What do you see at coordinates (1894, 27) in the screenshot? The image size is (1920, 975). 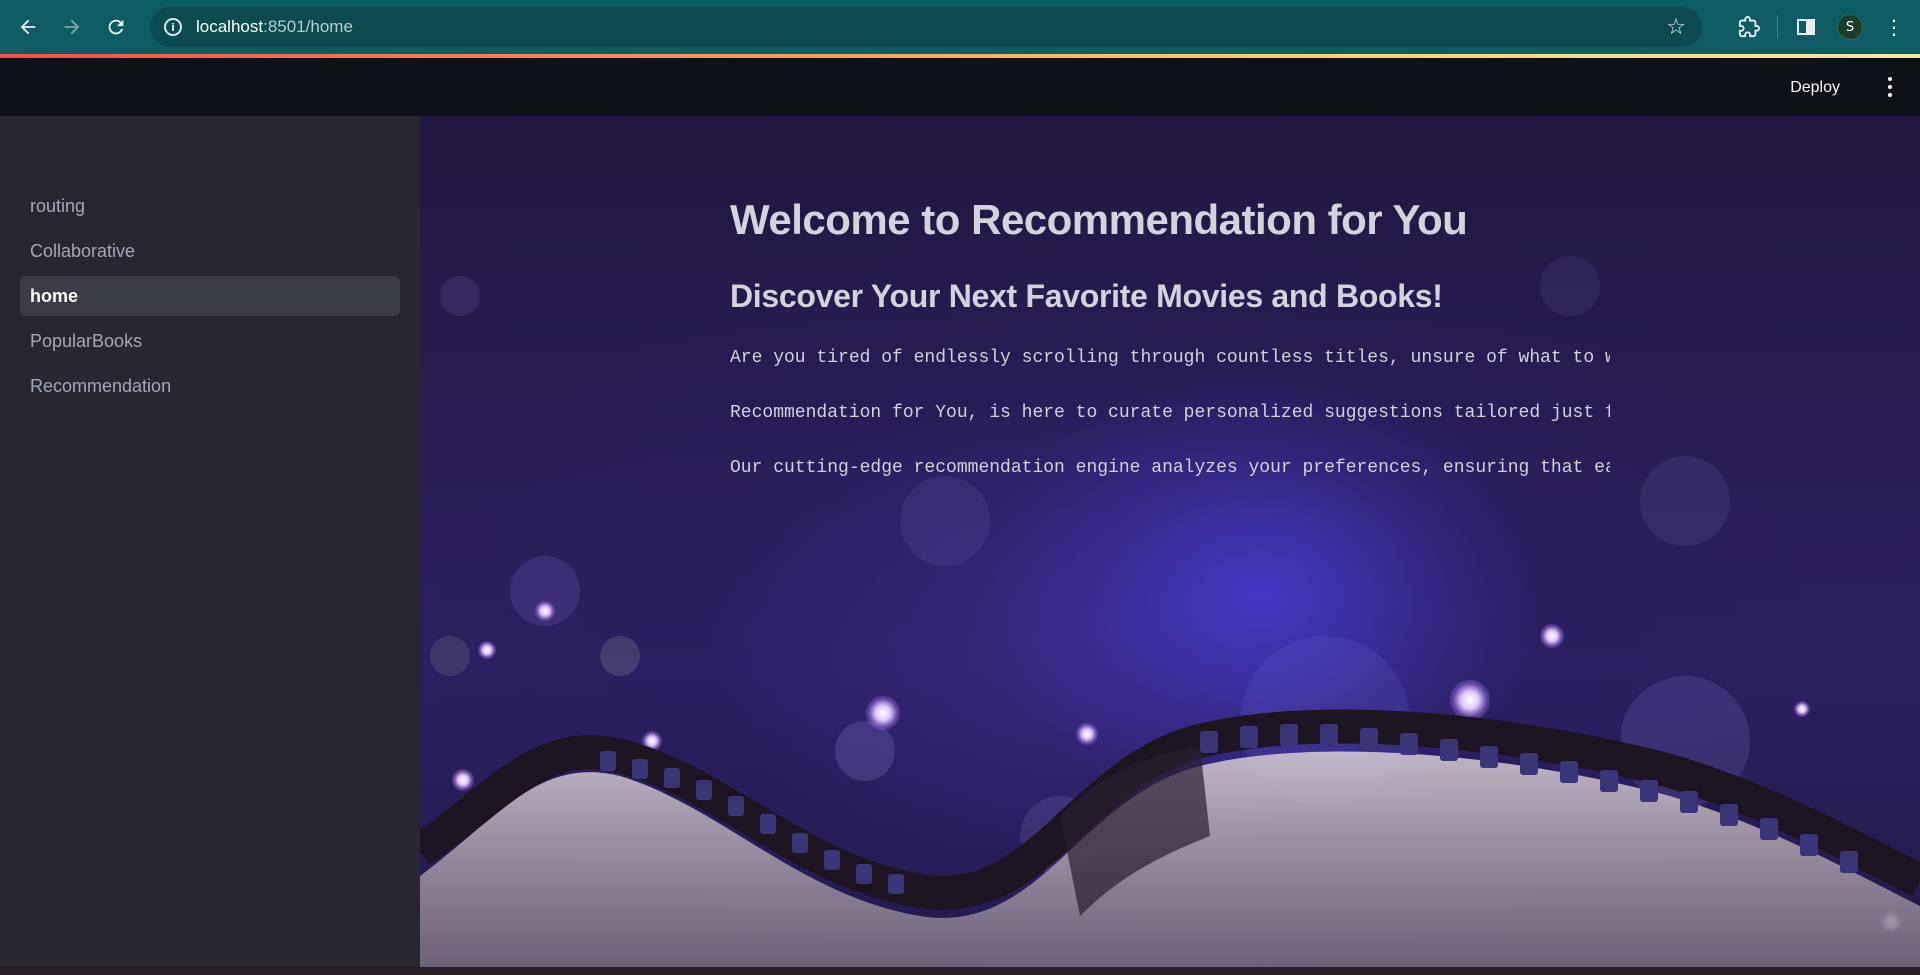 I see `browser-menu-icon: ⋮` at bounding box center [1894, 27].